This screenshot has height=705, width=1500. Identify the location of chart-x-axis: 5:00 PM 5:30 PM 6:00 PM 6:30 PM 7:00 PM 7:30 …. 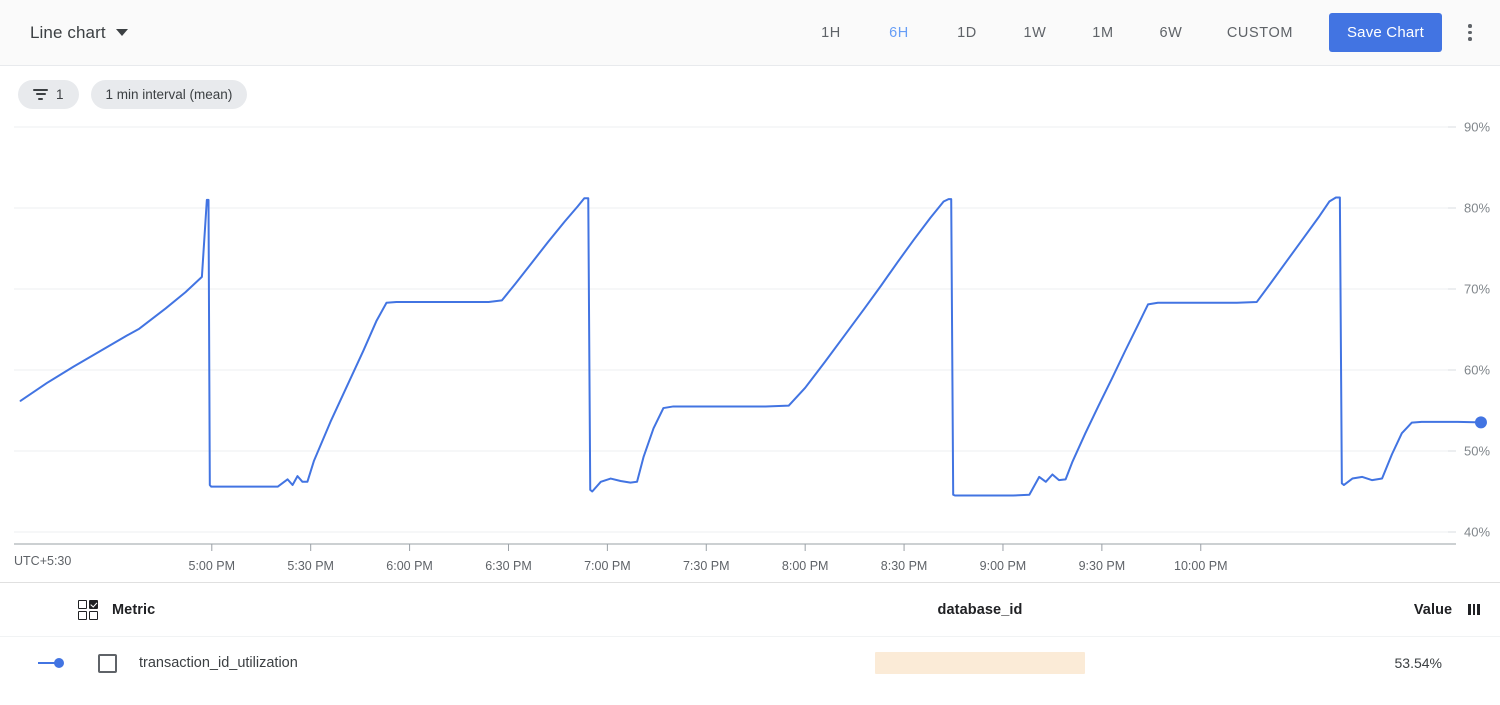
(735, 558).